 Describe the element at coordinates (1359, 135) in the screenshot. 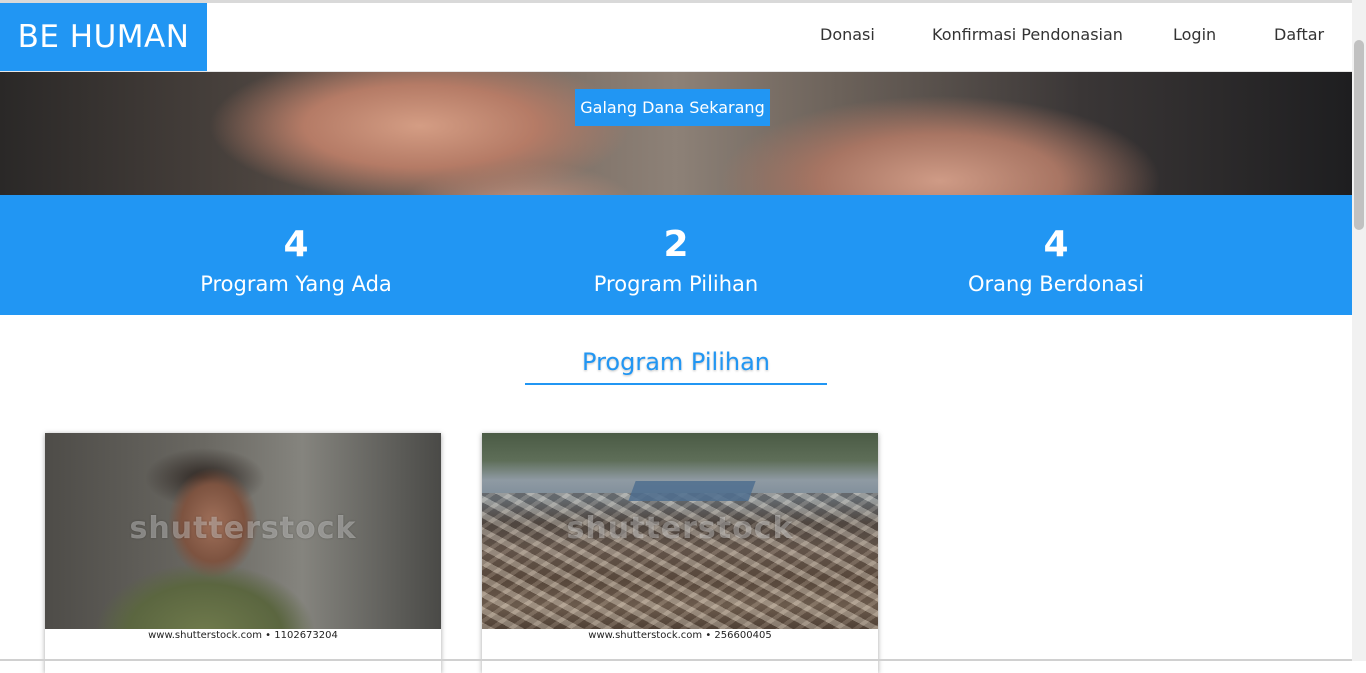

I see `scrollbar-thumb` at that location.